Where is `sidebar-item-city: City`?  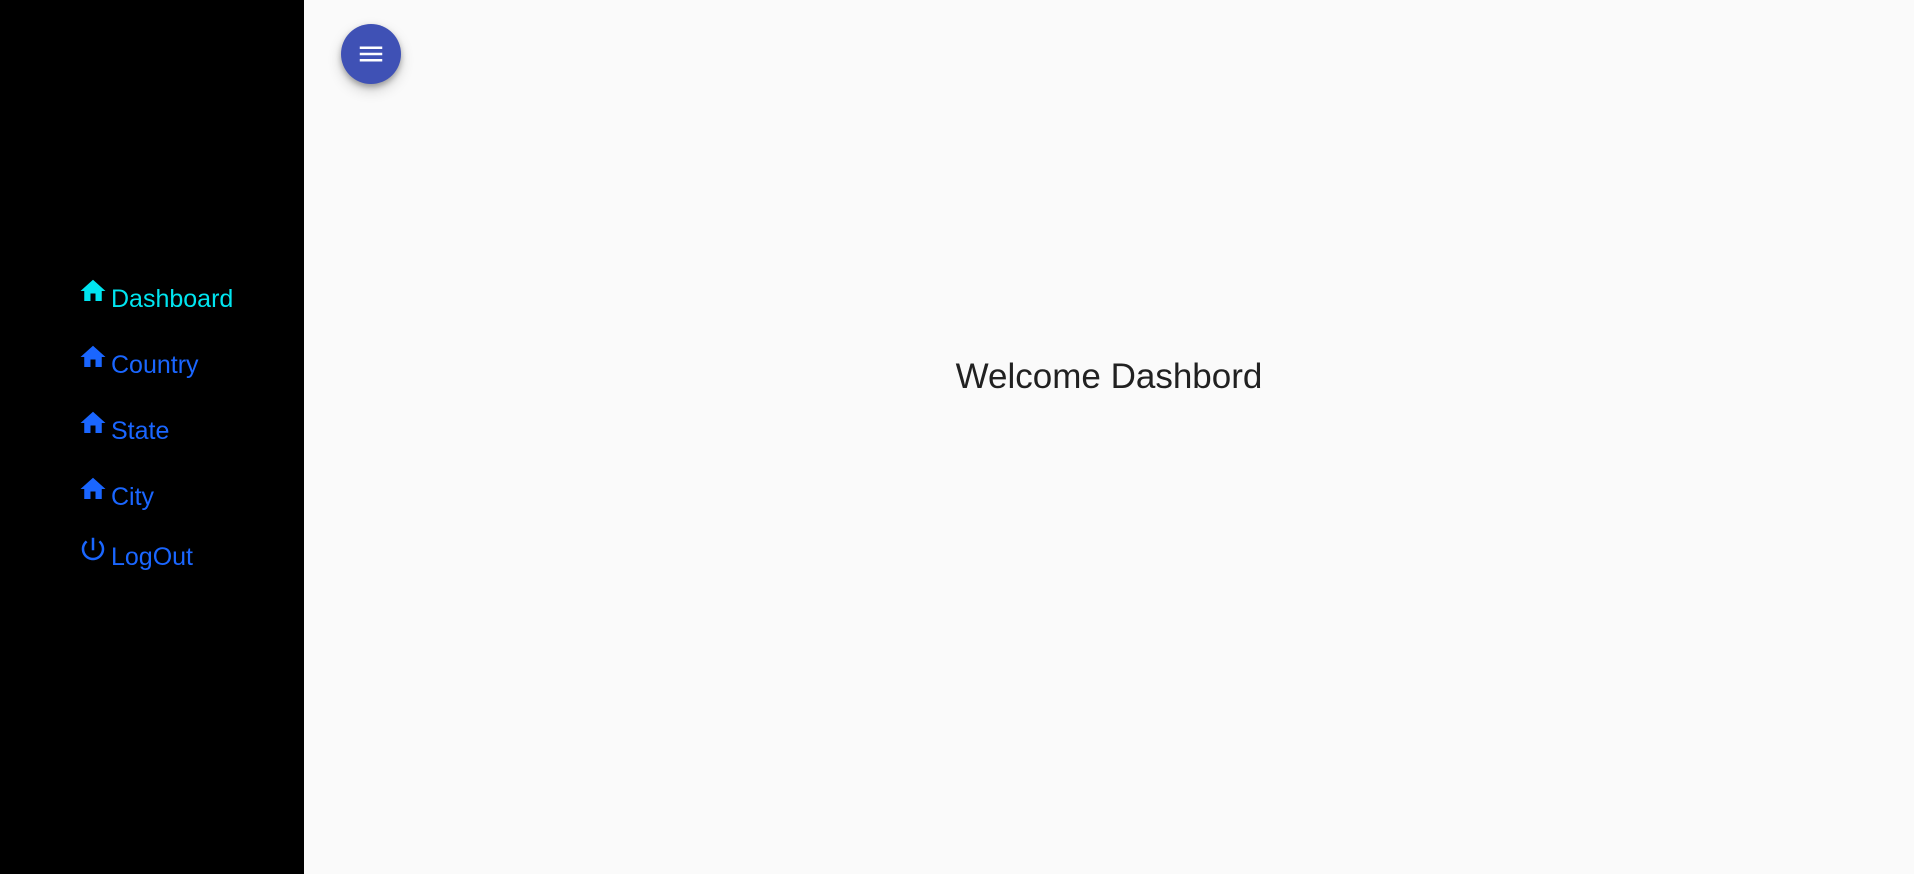
sidebar-item-city: City is located at coordinates (155, 492).